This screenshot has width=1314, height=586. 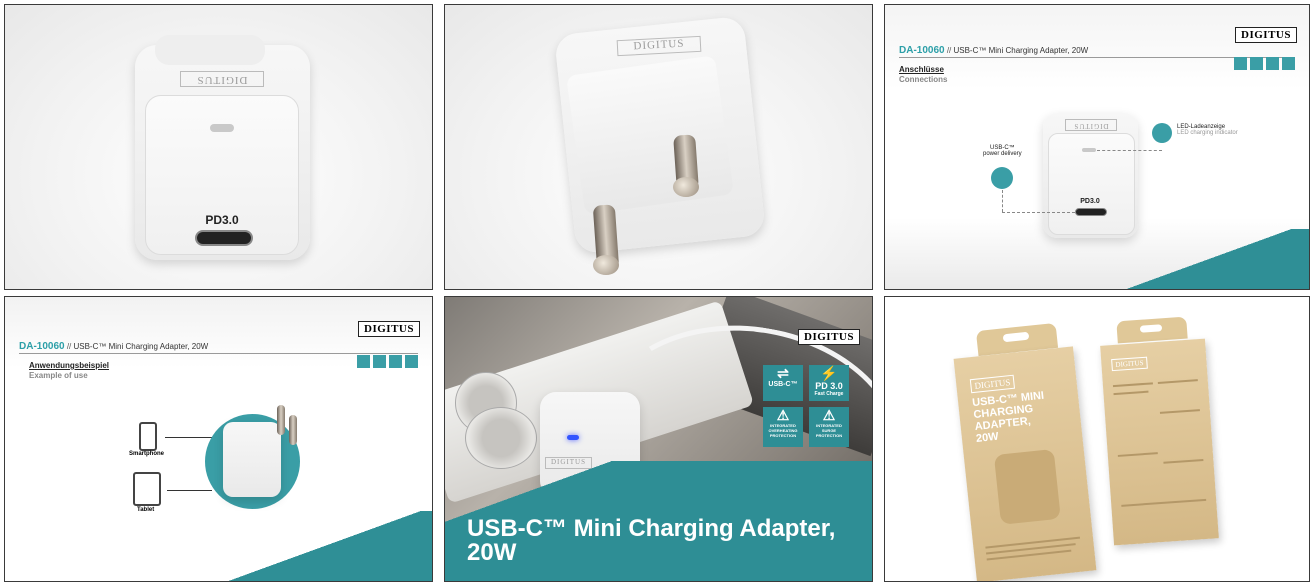 I want to click on back-box: DIGITUS, so click(x=1159, y=442).